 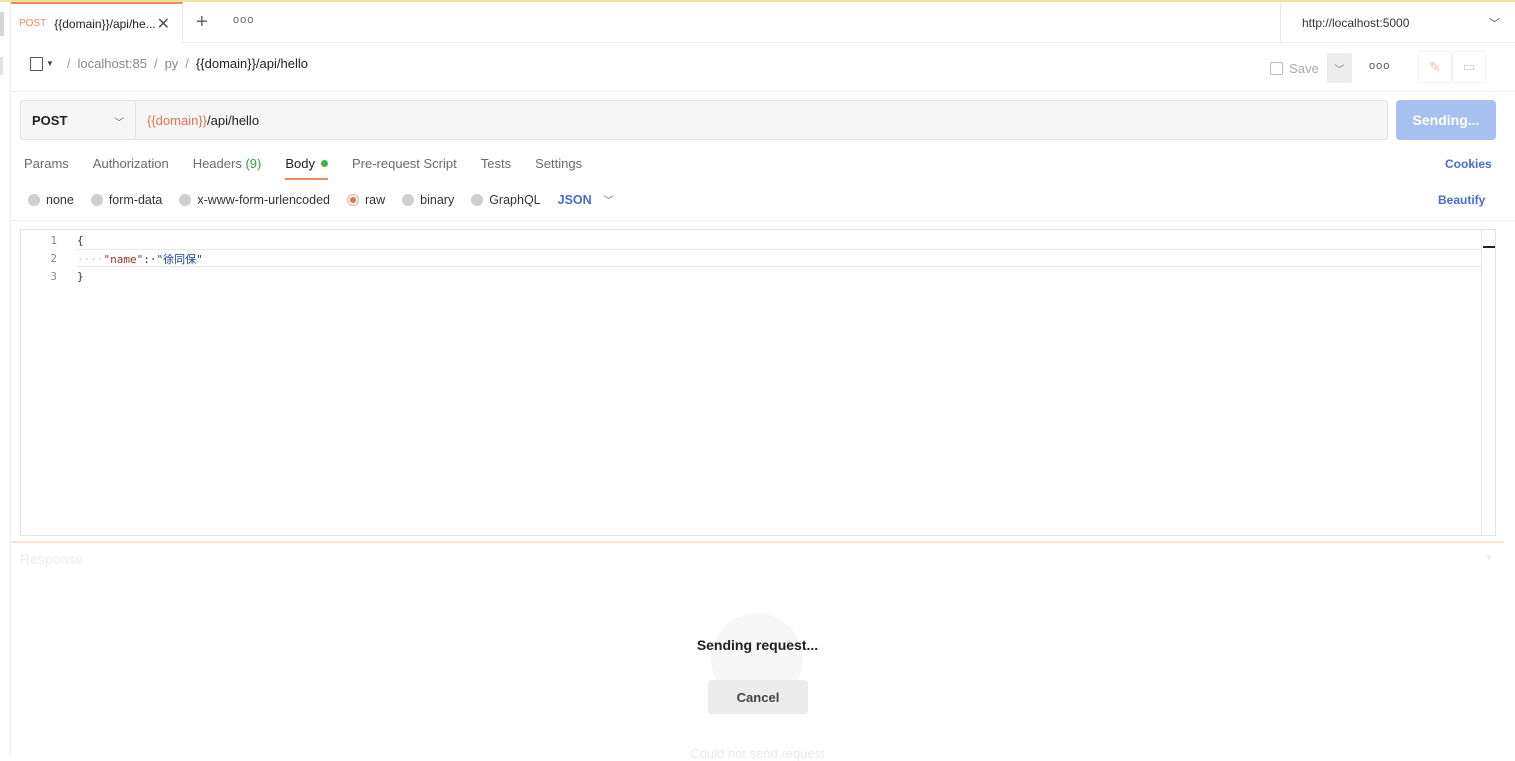 I want to click on plus-icon: +, so click(x=202, y=22).